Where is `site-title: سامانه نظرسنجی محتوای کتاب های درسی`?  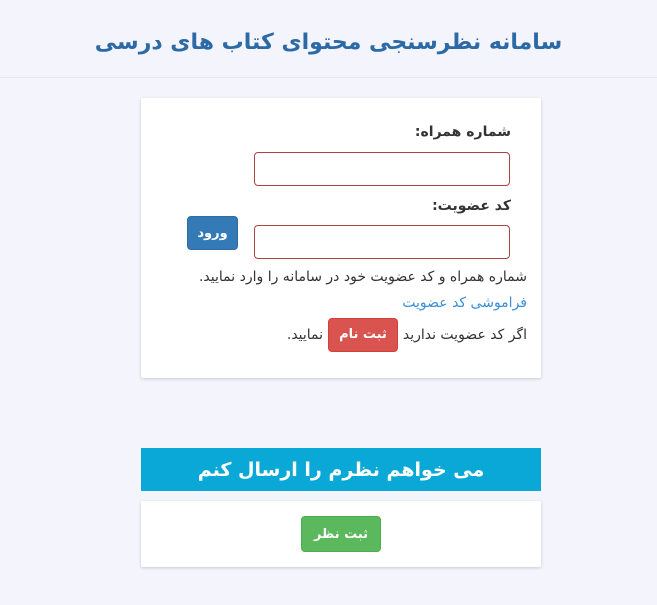 site-title: سامانه نظرسنجی محتوای کتاب های درسی is located at coordinates (328, 42).